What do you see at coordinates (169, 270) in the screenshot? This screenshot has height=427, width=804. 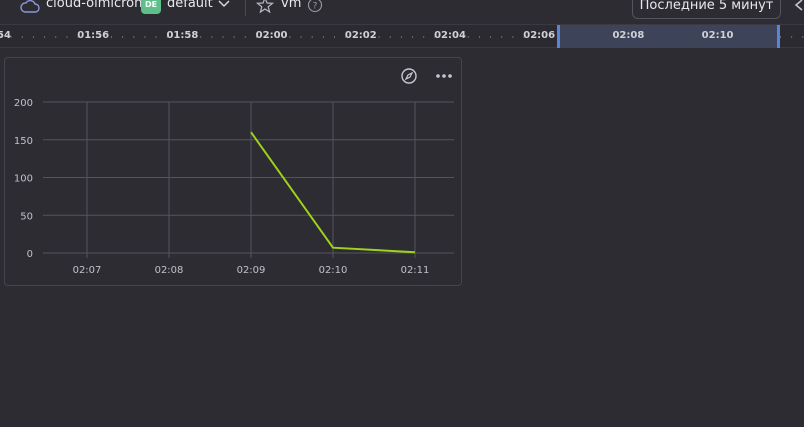 I see `x-tick-label: 02:08` at bounding box center [169, 270].